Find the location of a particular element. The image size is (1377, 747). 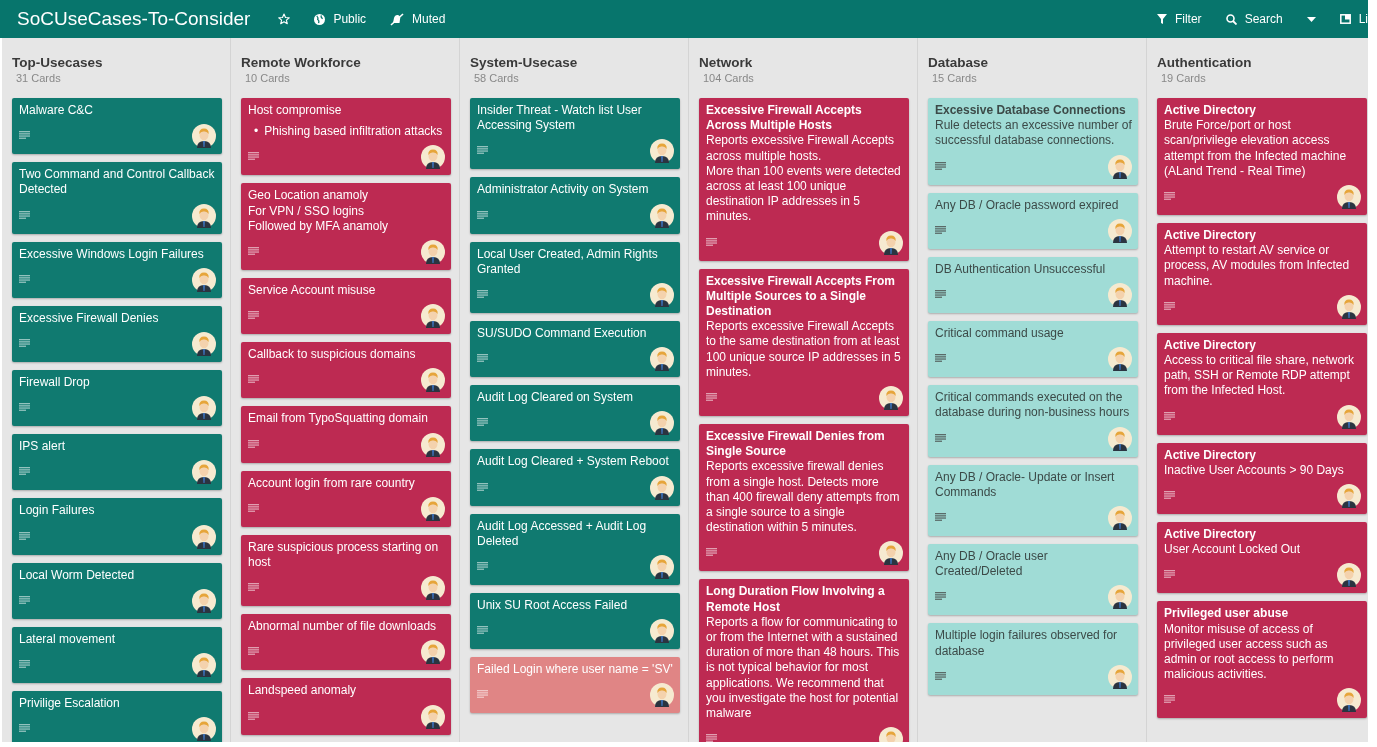

card: Audit Log Cleared + System Reboot is located at coordinates (575, 477).